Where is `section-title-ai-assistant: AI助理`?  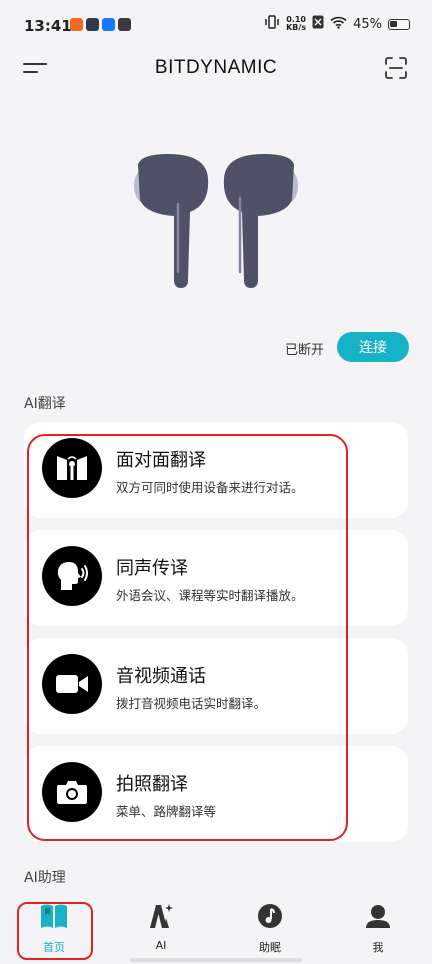 section-title-ai-assistant: AI助理 is located at coordinates (45, 878).